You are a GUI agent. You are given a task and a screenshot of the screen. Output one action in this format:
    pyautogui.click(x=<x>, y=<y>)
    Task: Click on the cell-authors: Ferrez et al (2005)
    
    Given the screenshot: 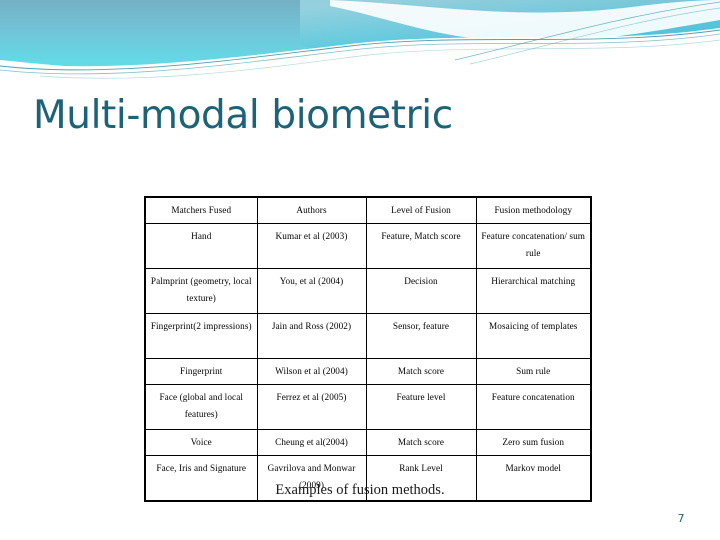 What is the action you would take?
    pyautogui.click(x=311, y=407)
    